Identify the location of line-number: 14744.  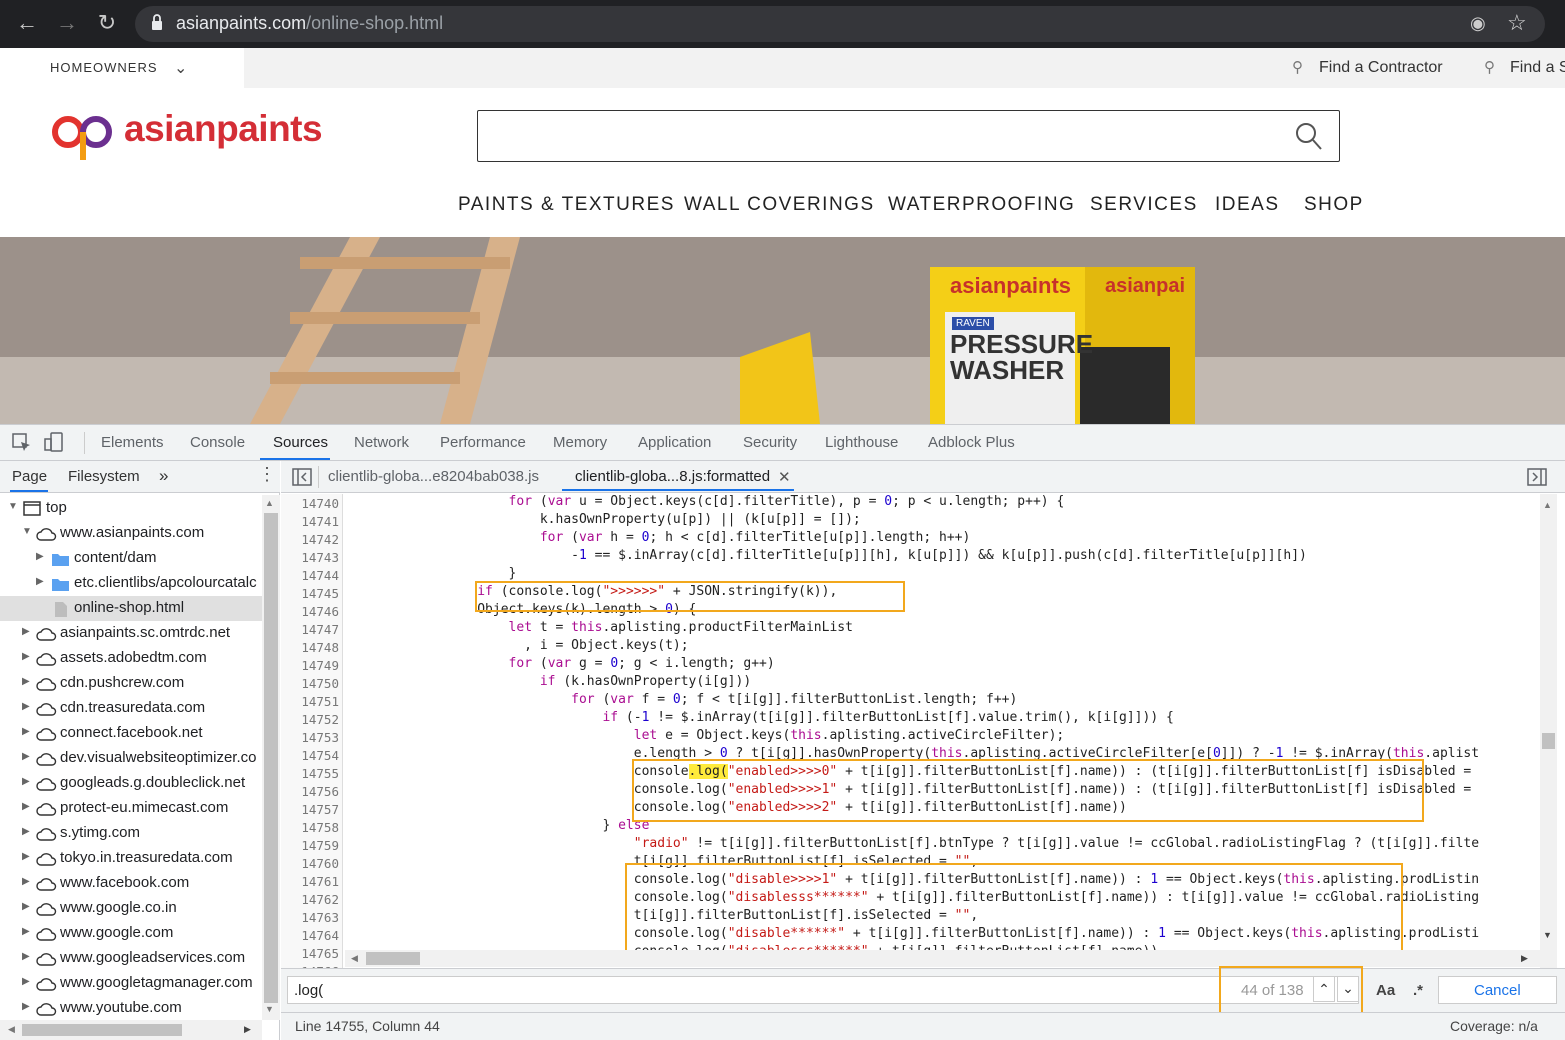
(310, 575).